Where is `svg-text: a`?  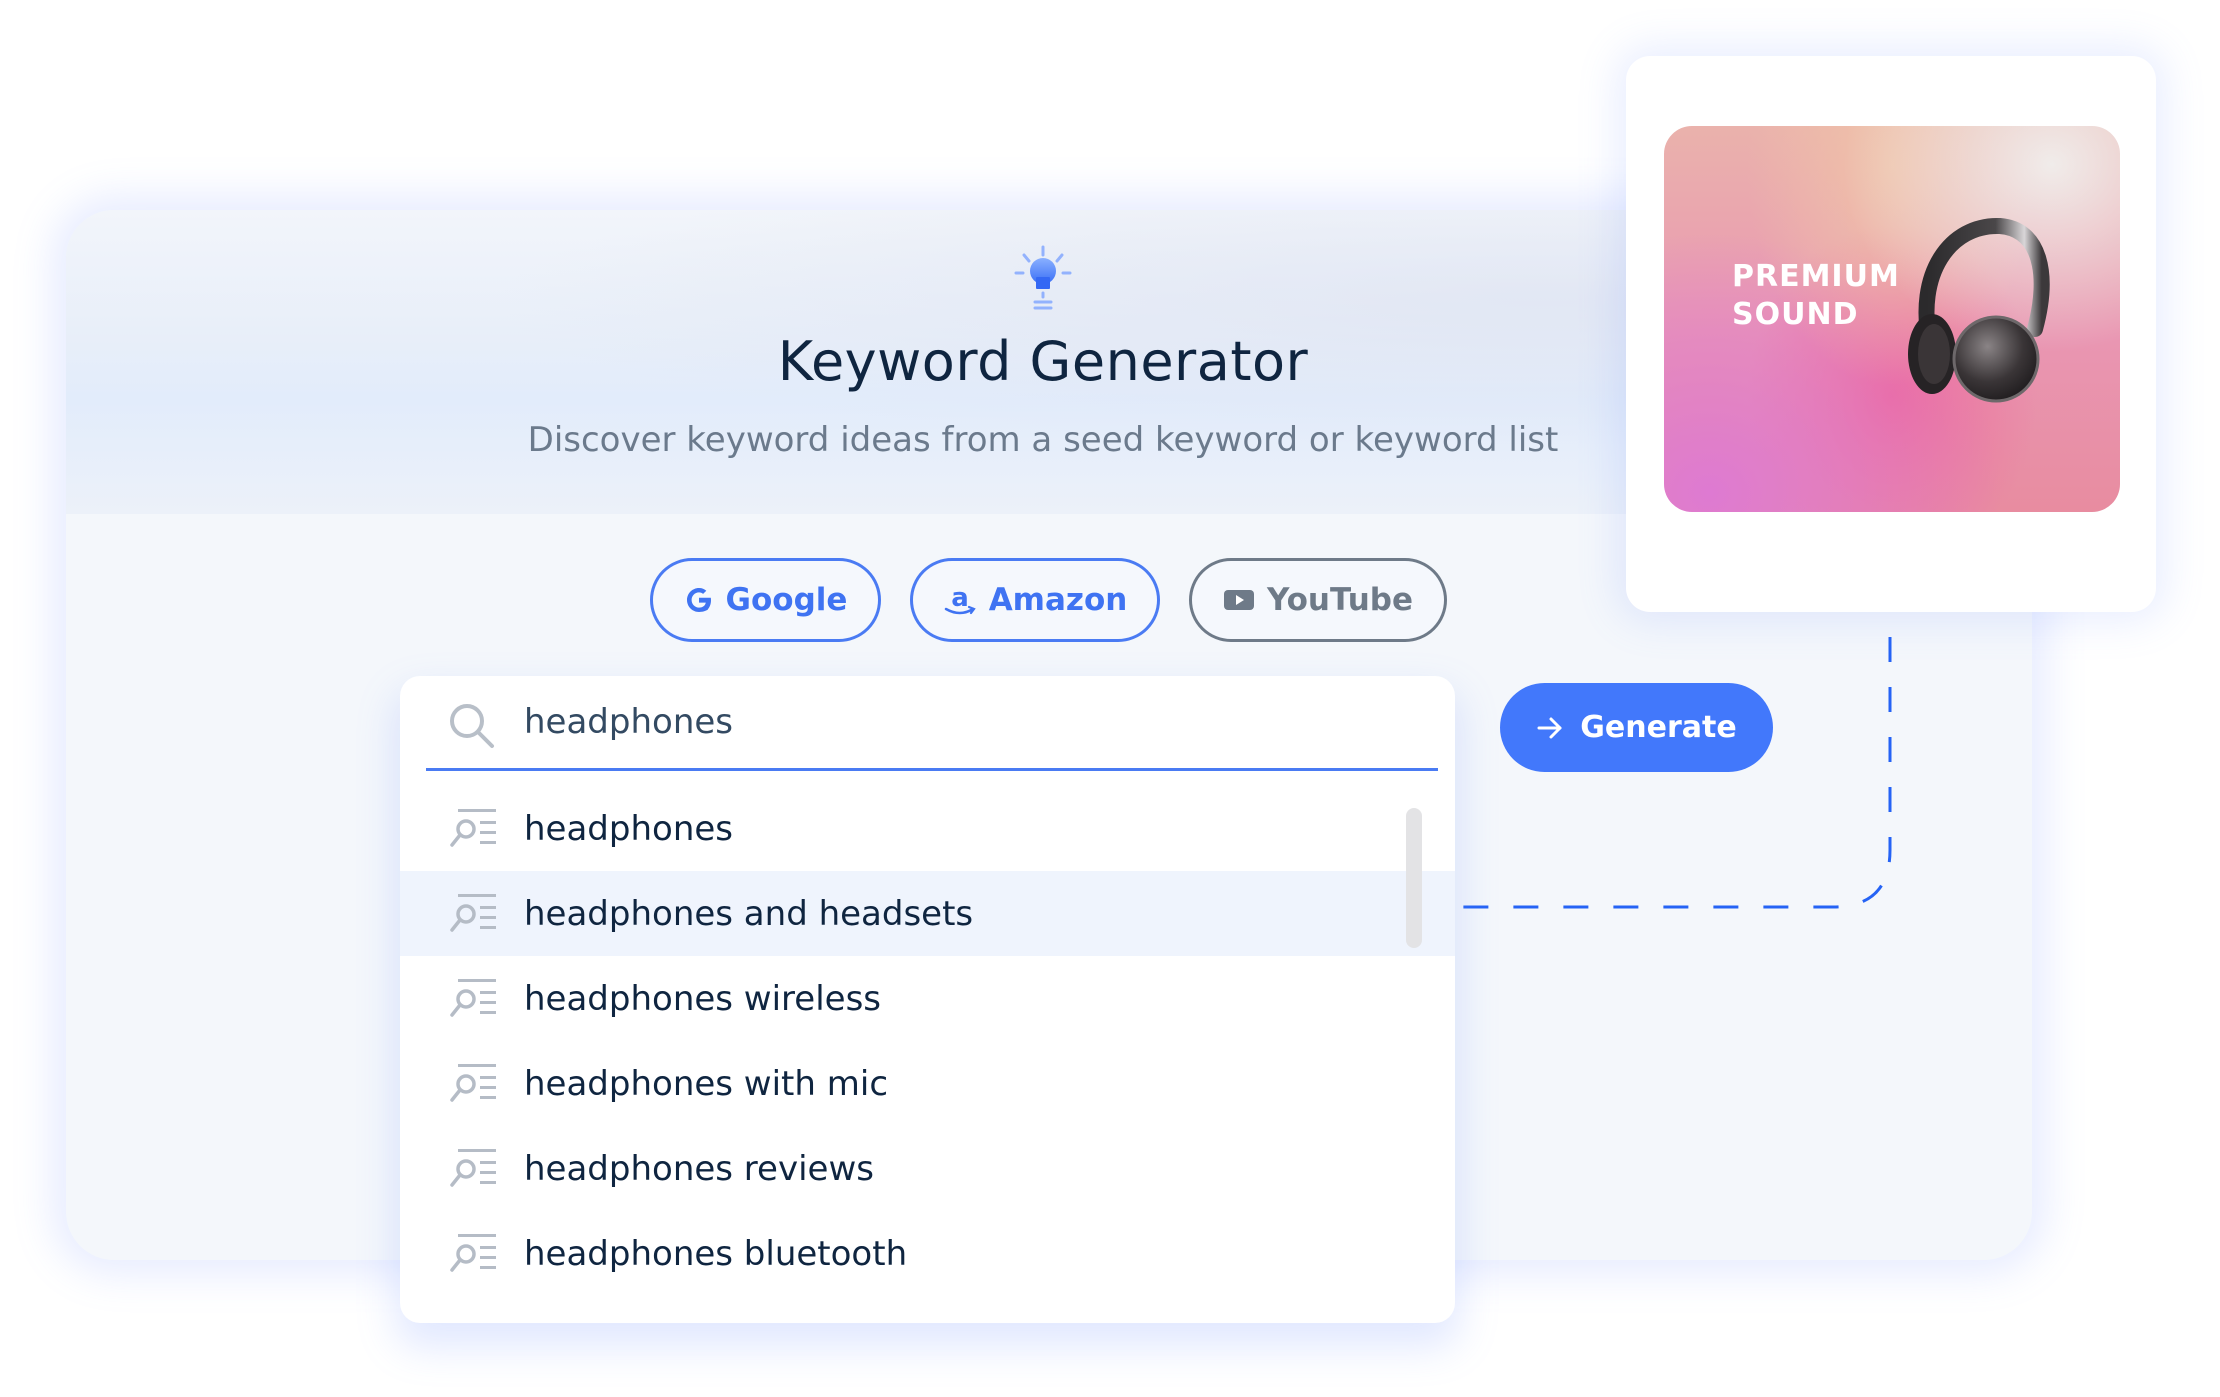
svg-text: a is located at coordinates (960, 598).